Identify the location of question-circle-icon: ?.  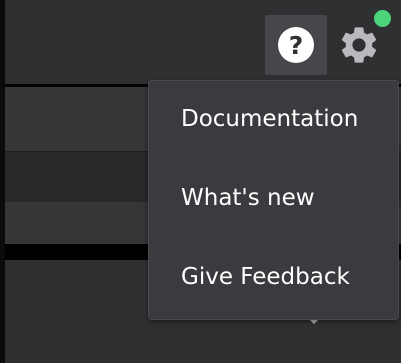
(296, 45).